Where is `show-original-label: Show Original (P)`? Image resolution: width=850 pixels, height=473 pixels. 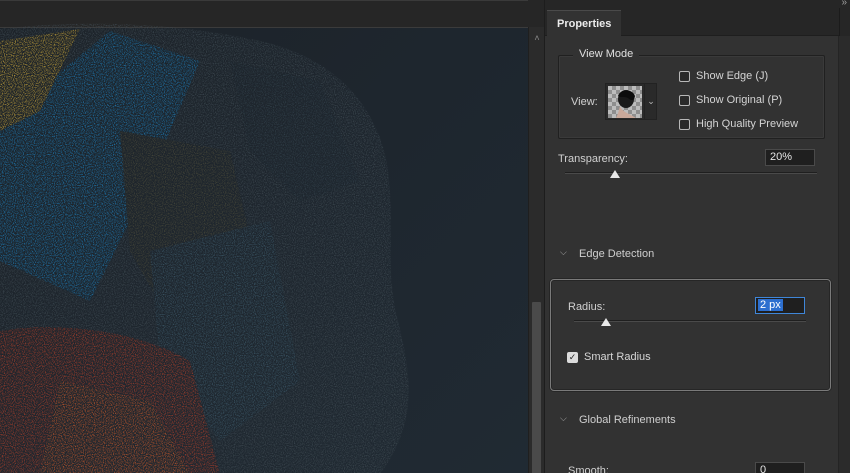 show-original-label: Show Original (P) is located at coordinates (739, 100).